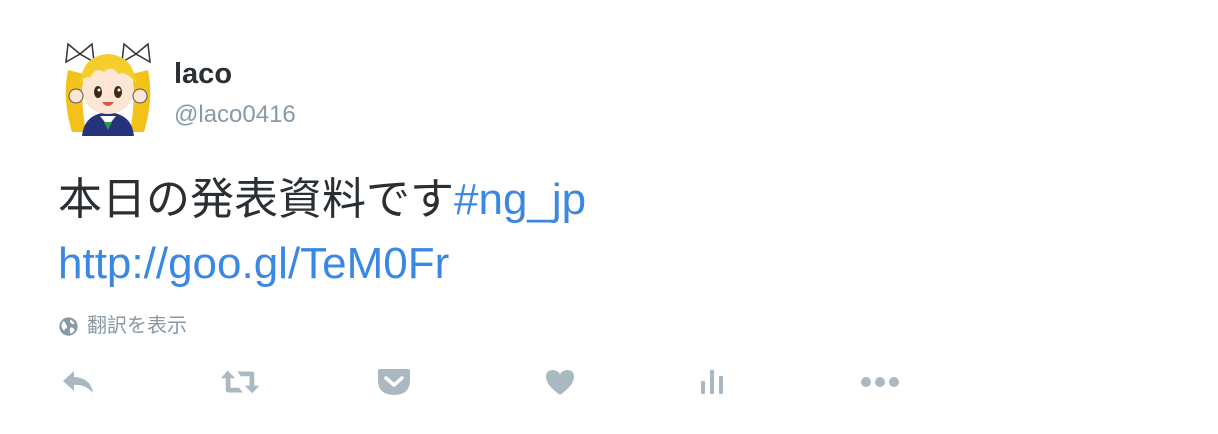 This screenshot has height=434, width=1218. Describe the element at coordinates (256, 199) in the screenshot. I see `tweet-body: 本日の発表資料です` at that location.